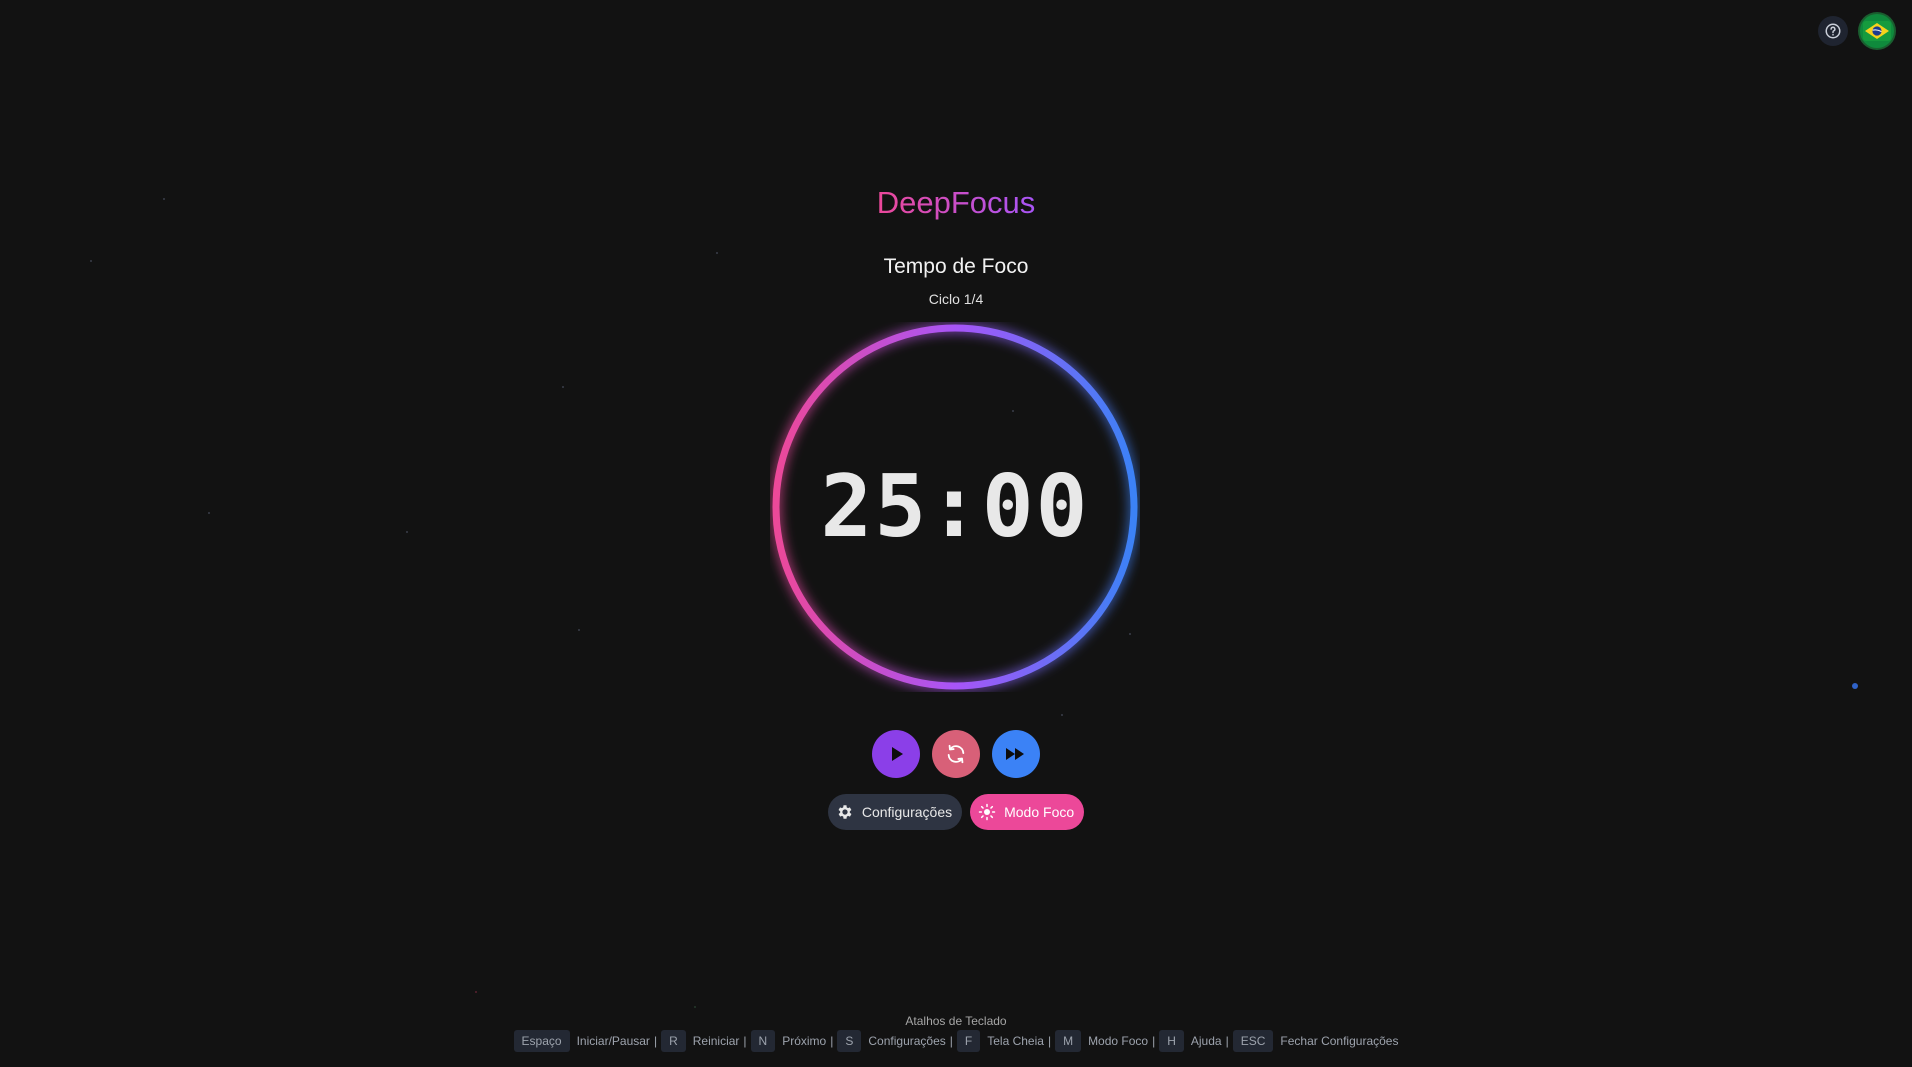  I want to click on app-title: DeepFocus, so click(956, 202).